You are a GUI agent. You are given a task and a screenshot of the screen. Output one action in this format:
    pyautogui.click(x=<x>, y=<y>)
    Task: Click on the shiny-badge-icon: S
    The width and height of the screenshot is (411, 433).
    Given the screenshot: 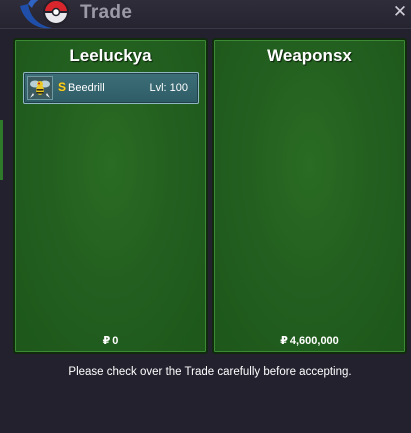 What is the action you would take?
    pyautogui.click(x=62, y=87)
    